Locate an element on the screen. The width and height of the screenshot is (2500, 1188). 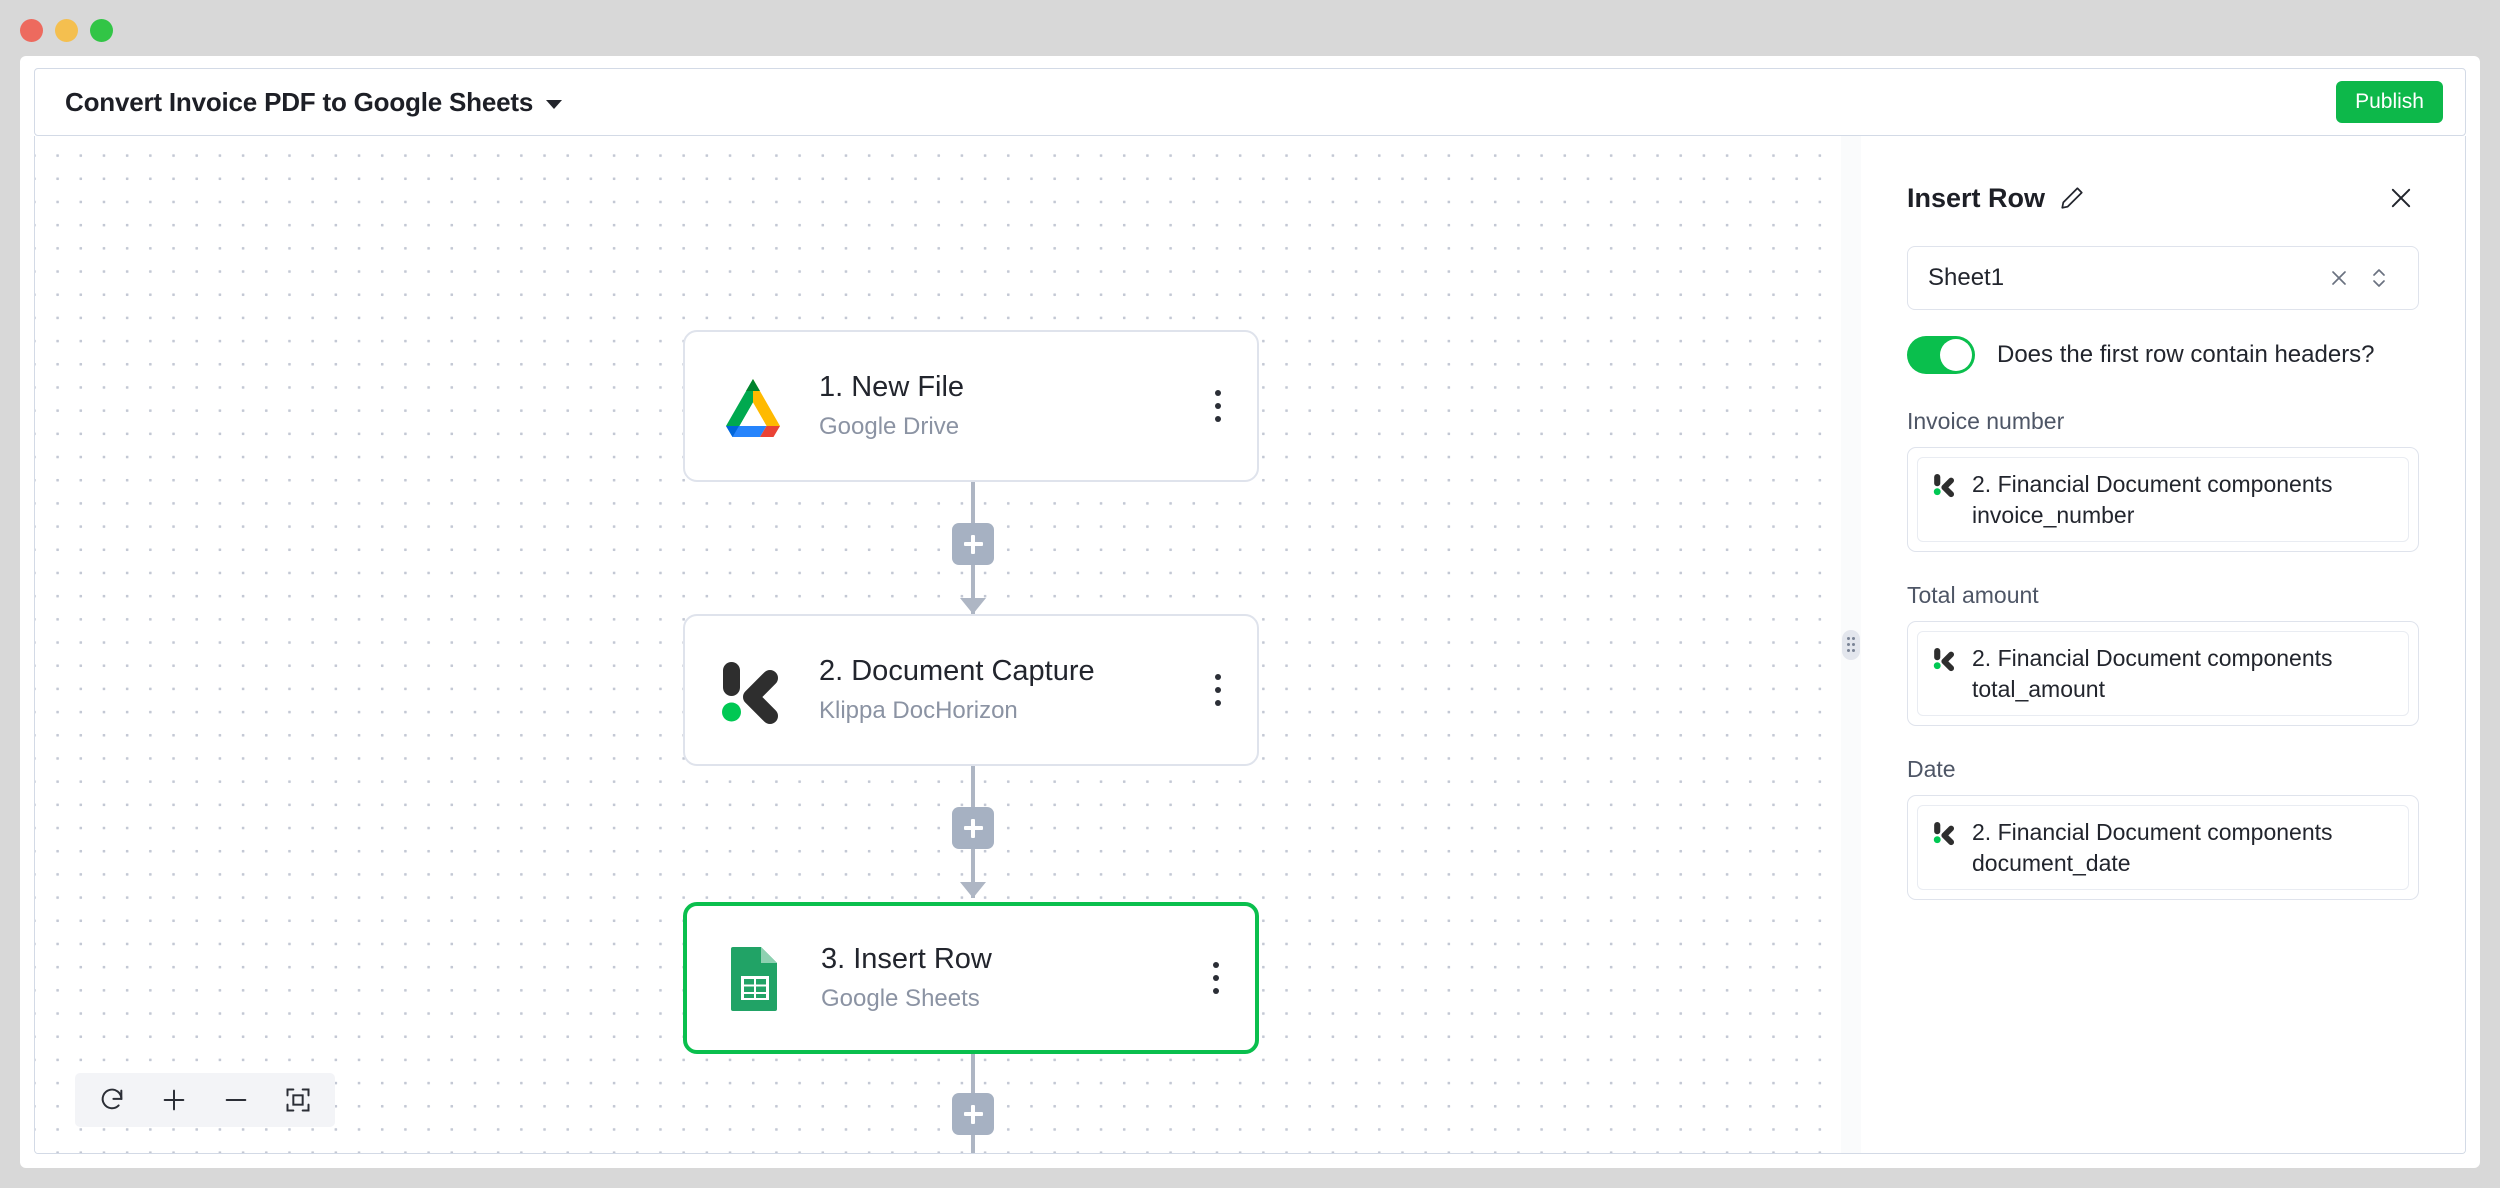
node-title: 1. New File is located at coordinates (892, 386).